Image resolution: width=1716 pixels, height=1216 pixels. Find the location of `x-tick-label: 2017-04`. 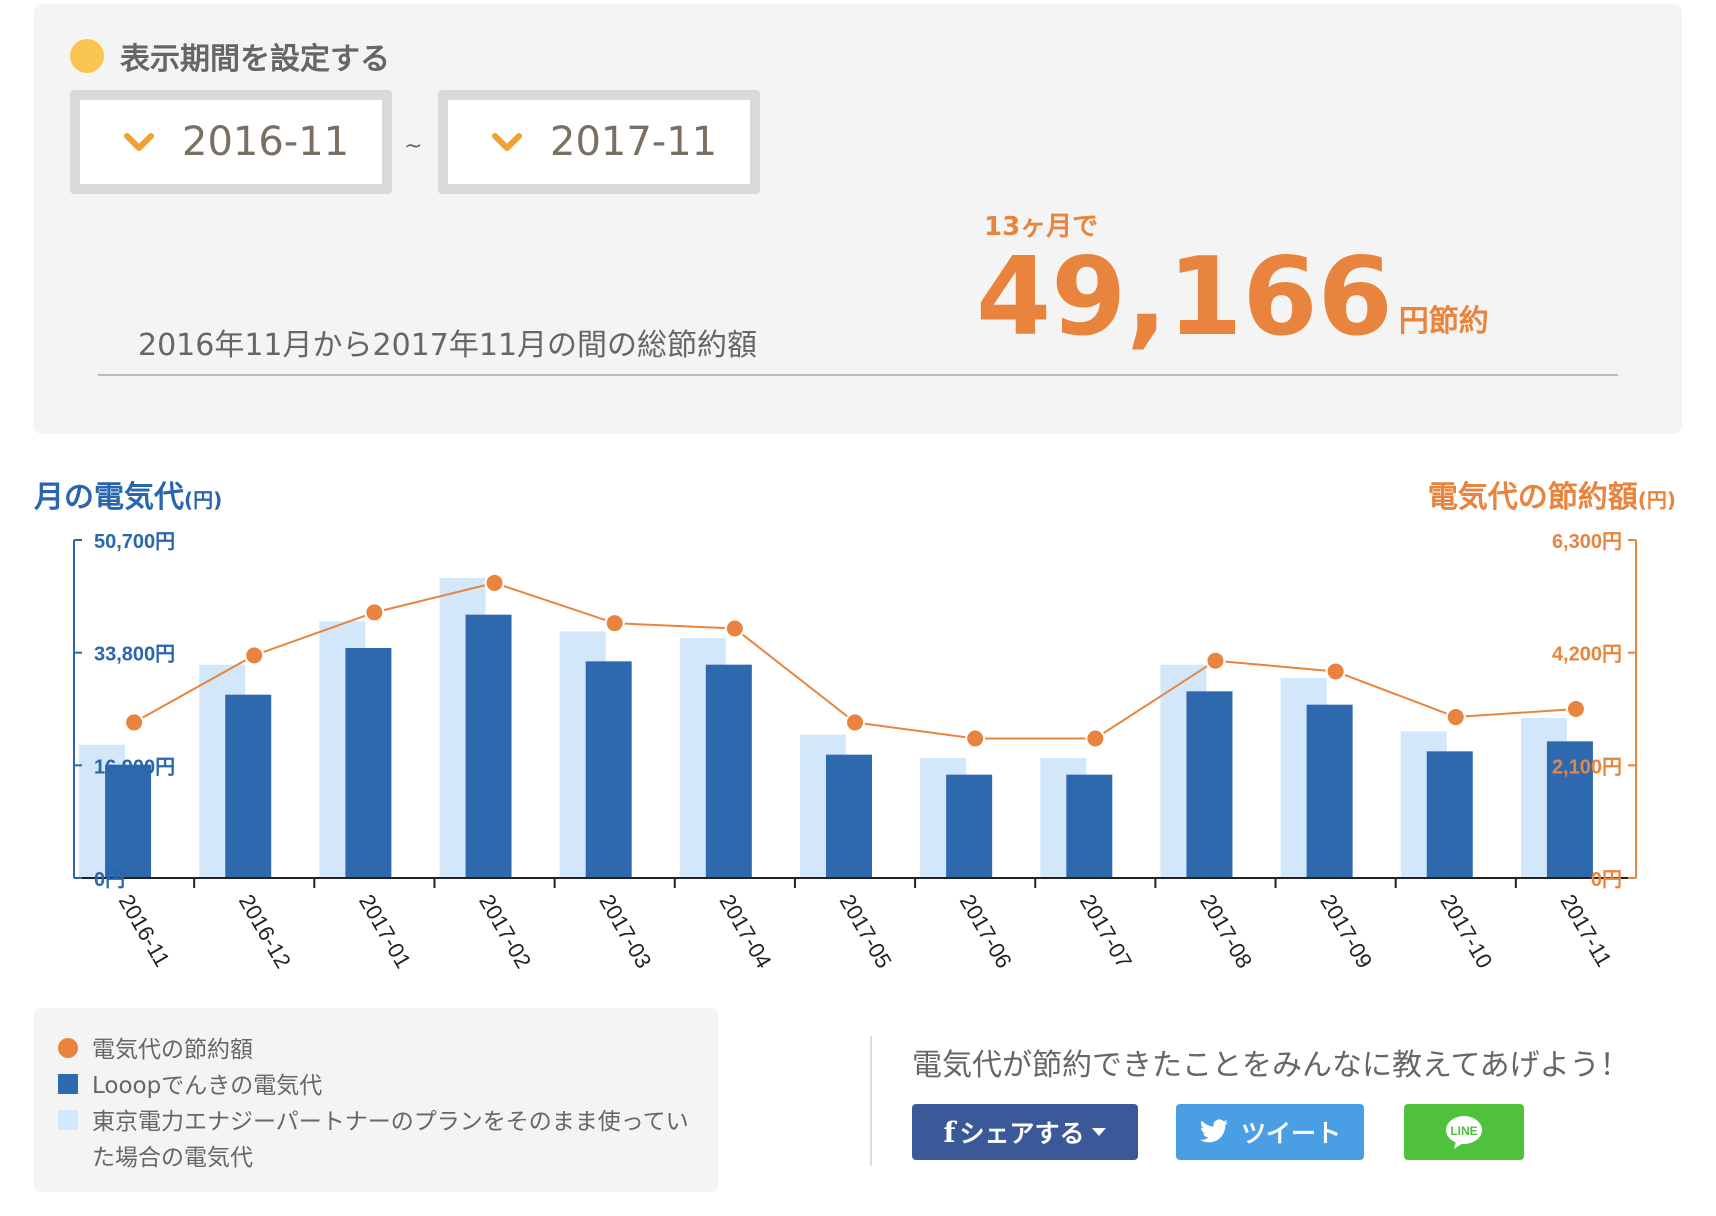

x-tick-label: 2017-04 is located at coordinates (746, 931).